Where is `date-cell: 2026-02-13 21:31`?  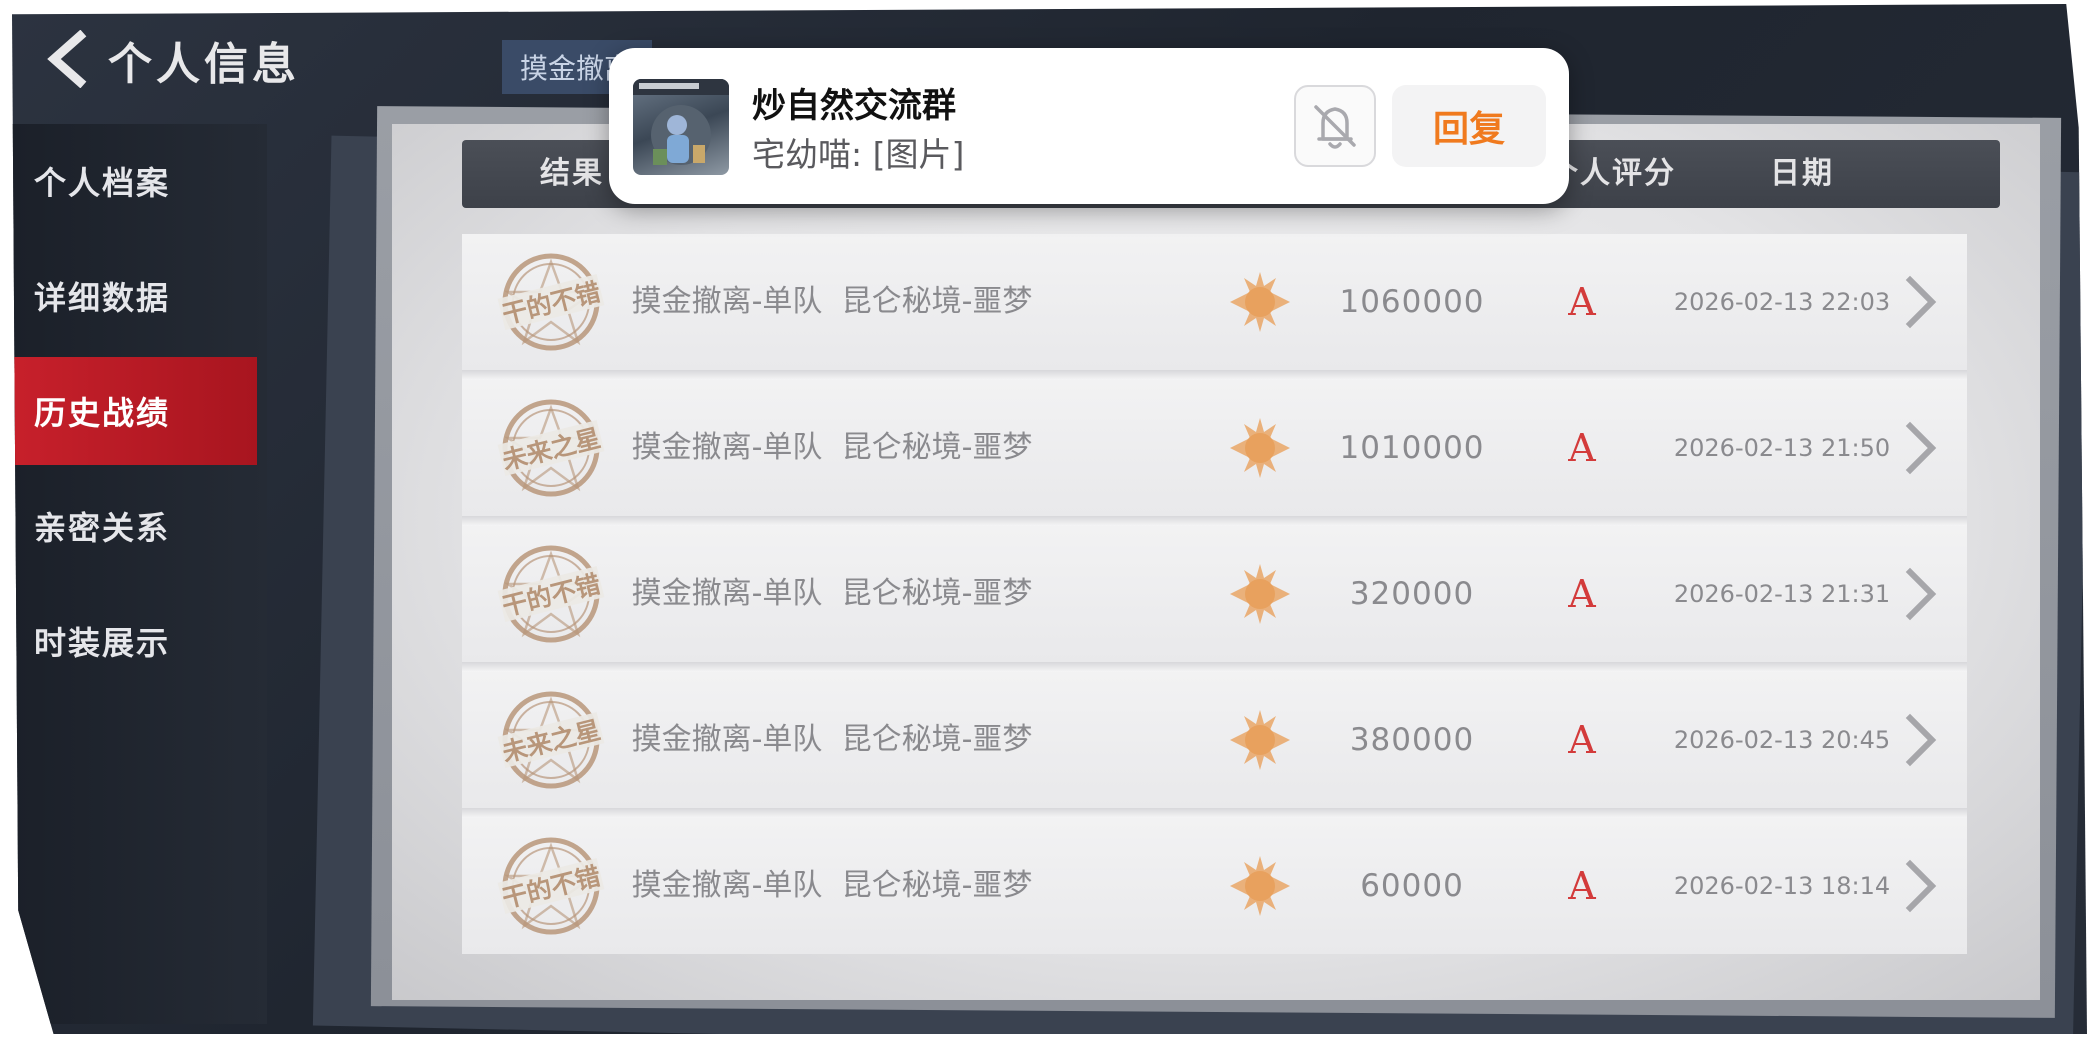
date-cell: 2026-02-13 21:31 is located at coordinates (1782, 594).